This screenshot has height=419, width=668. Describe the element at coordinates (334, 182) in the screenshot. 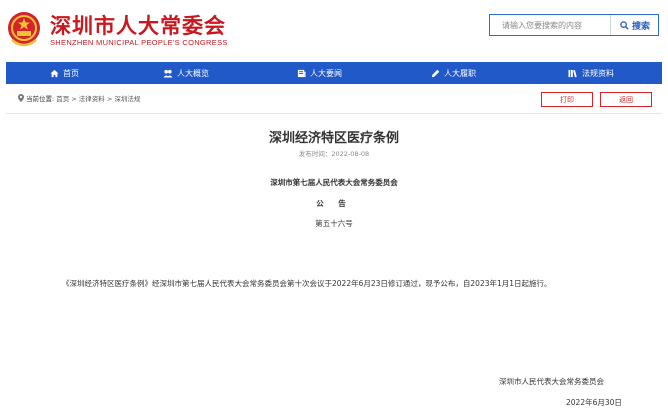

I see `issuer: 深圳市第七届人民代表大会常务委员会` at that location.